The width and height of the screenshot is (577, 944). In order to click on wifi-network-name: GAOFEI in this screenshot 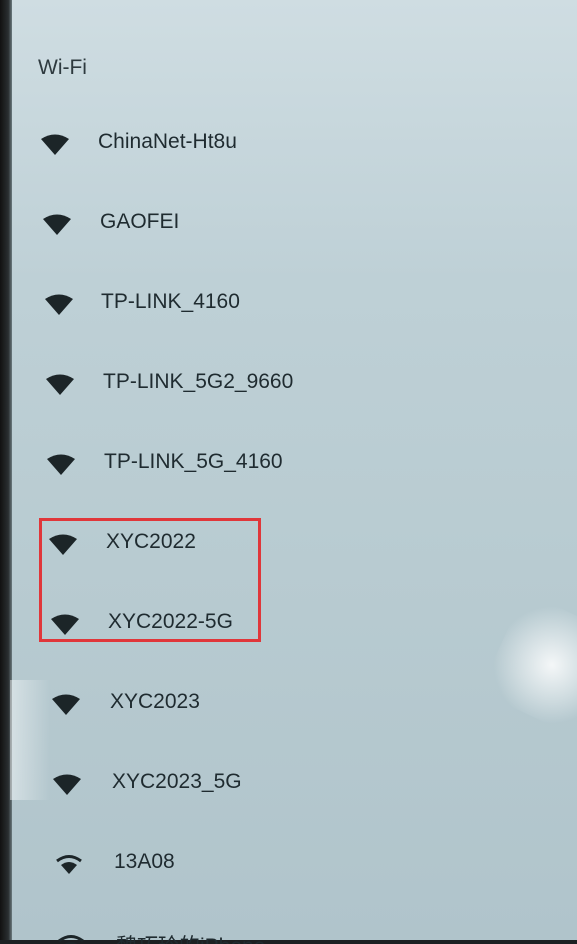, I will do `click(140, 221)`.